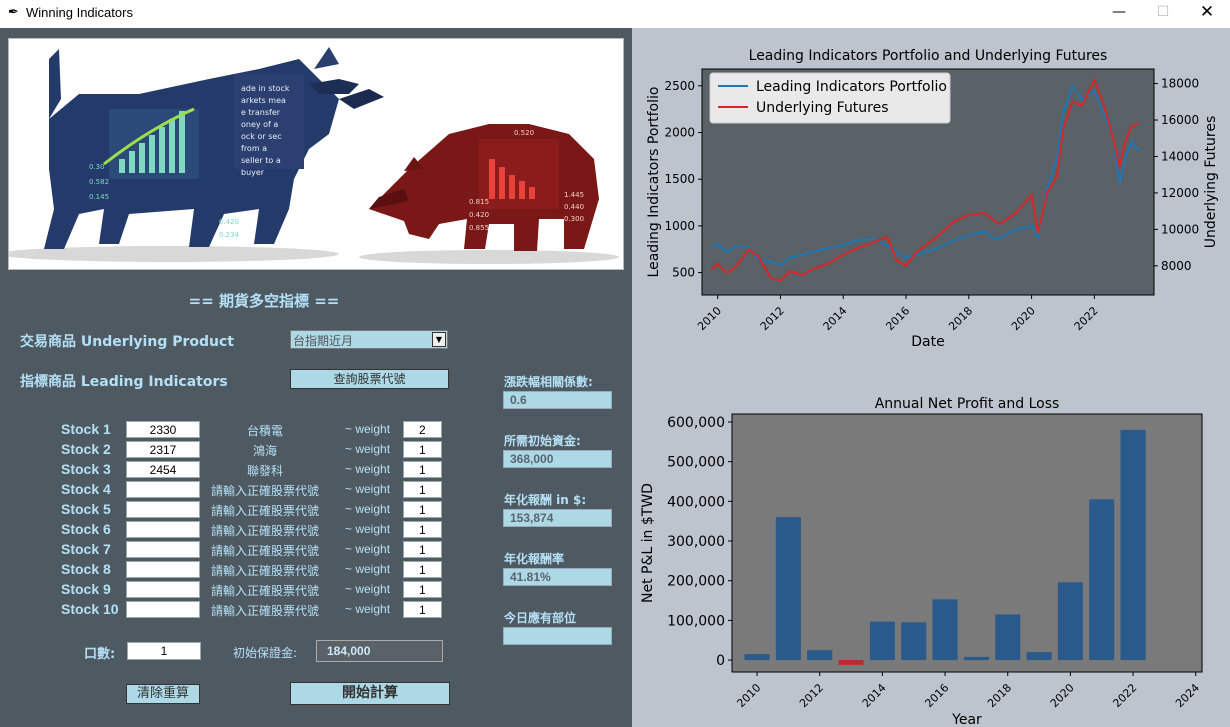 This screenshot has width=1230, height=727. I want to click on y2-tick-label: 14000, so click(1180, 156).